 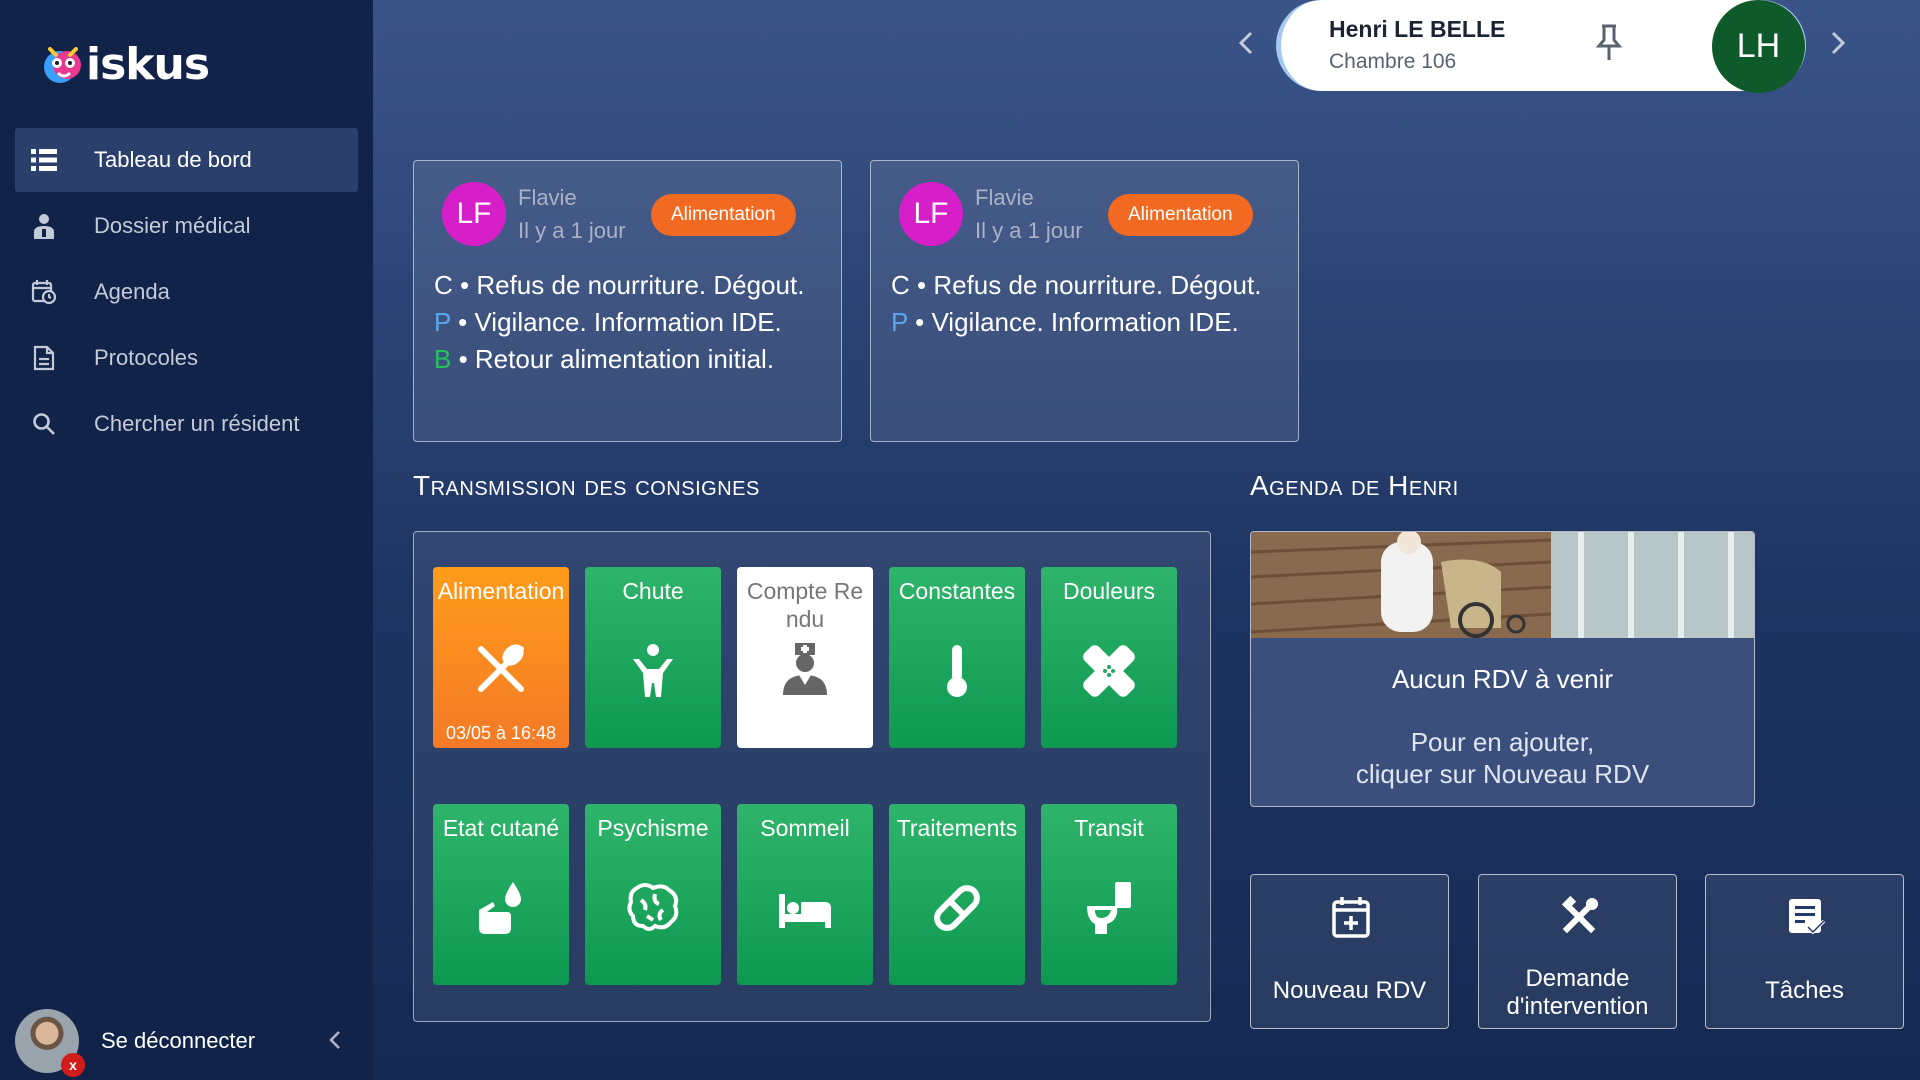 What do you see at coordinates (132, 291) in the screenshot?
I see `sidebar-item-label: Agenda` at bounding box center [132, 291].